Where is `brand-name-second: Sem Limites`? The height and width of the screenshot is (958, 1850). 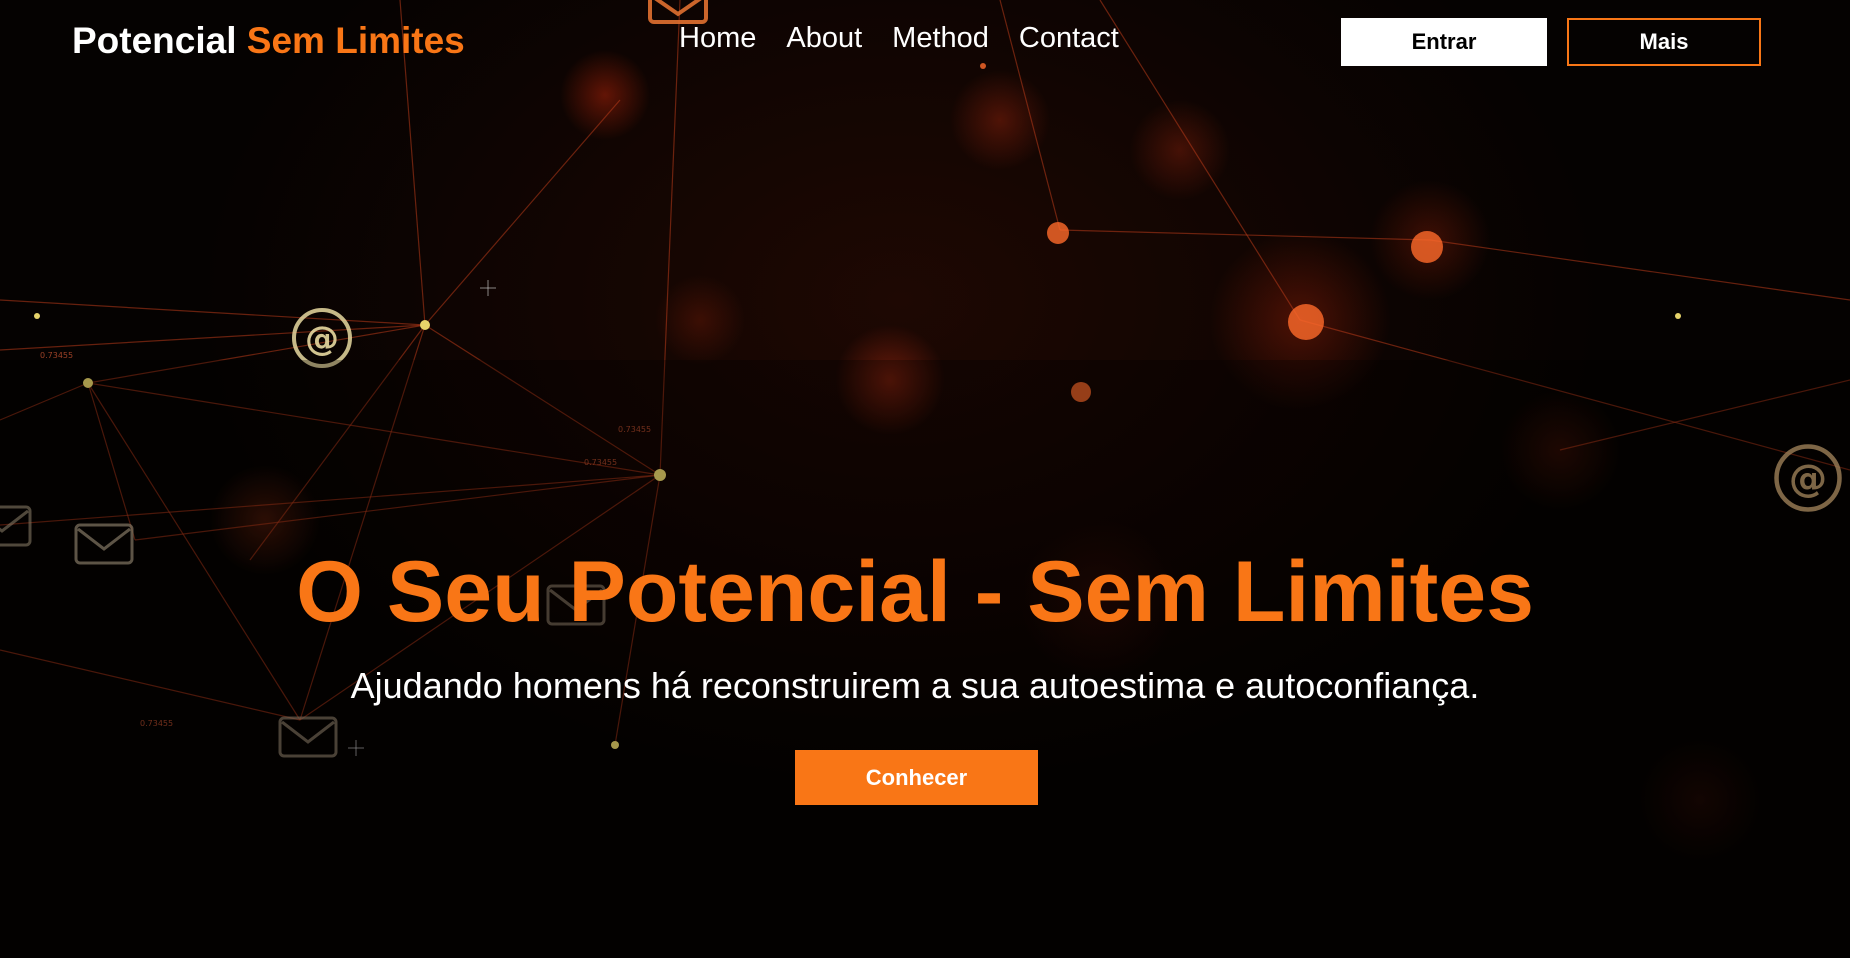 brand-name-second: Sem Limites is located at coordinates (355, 40).